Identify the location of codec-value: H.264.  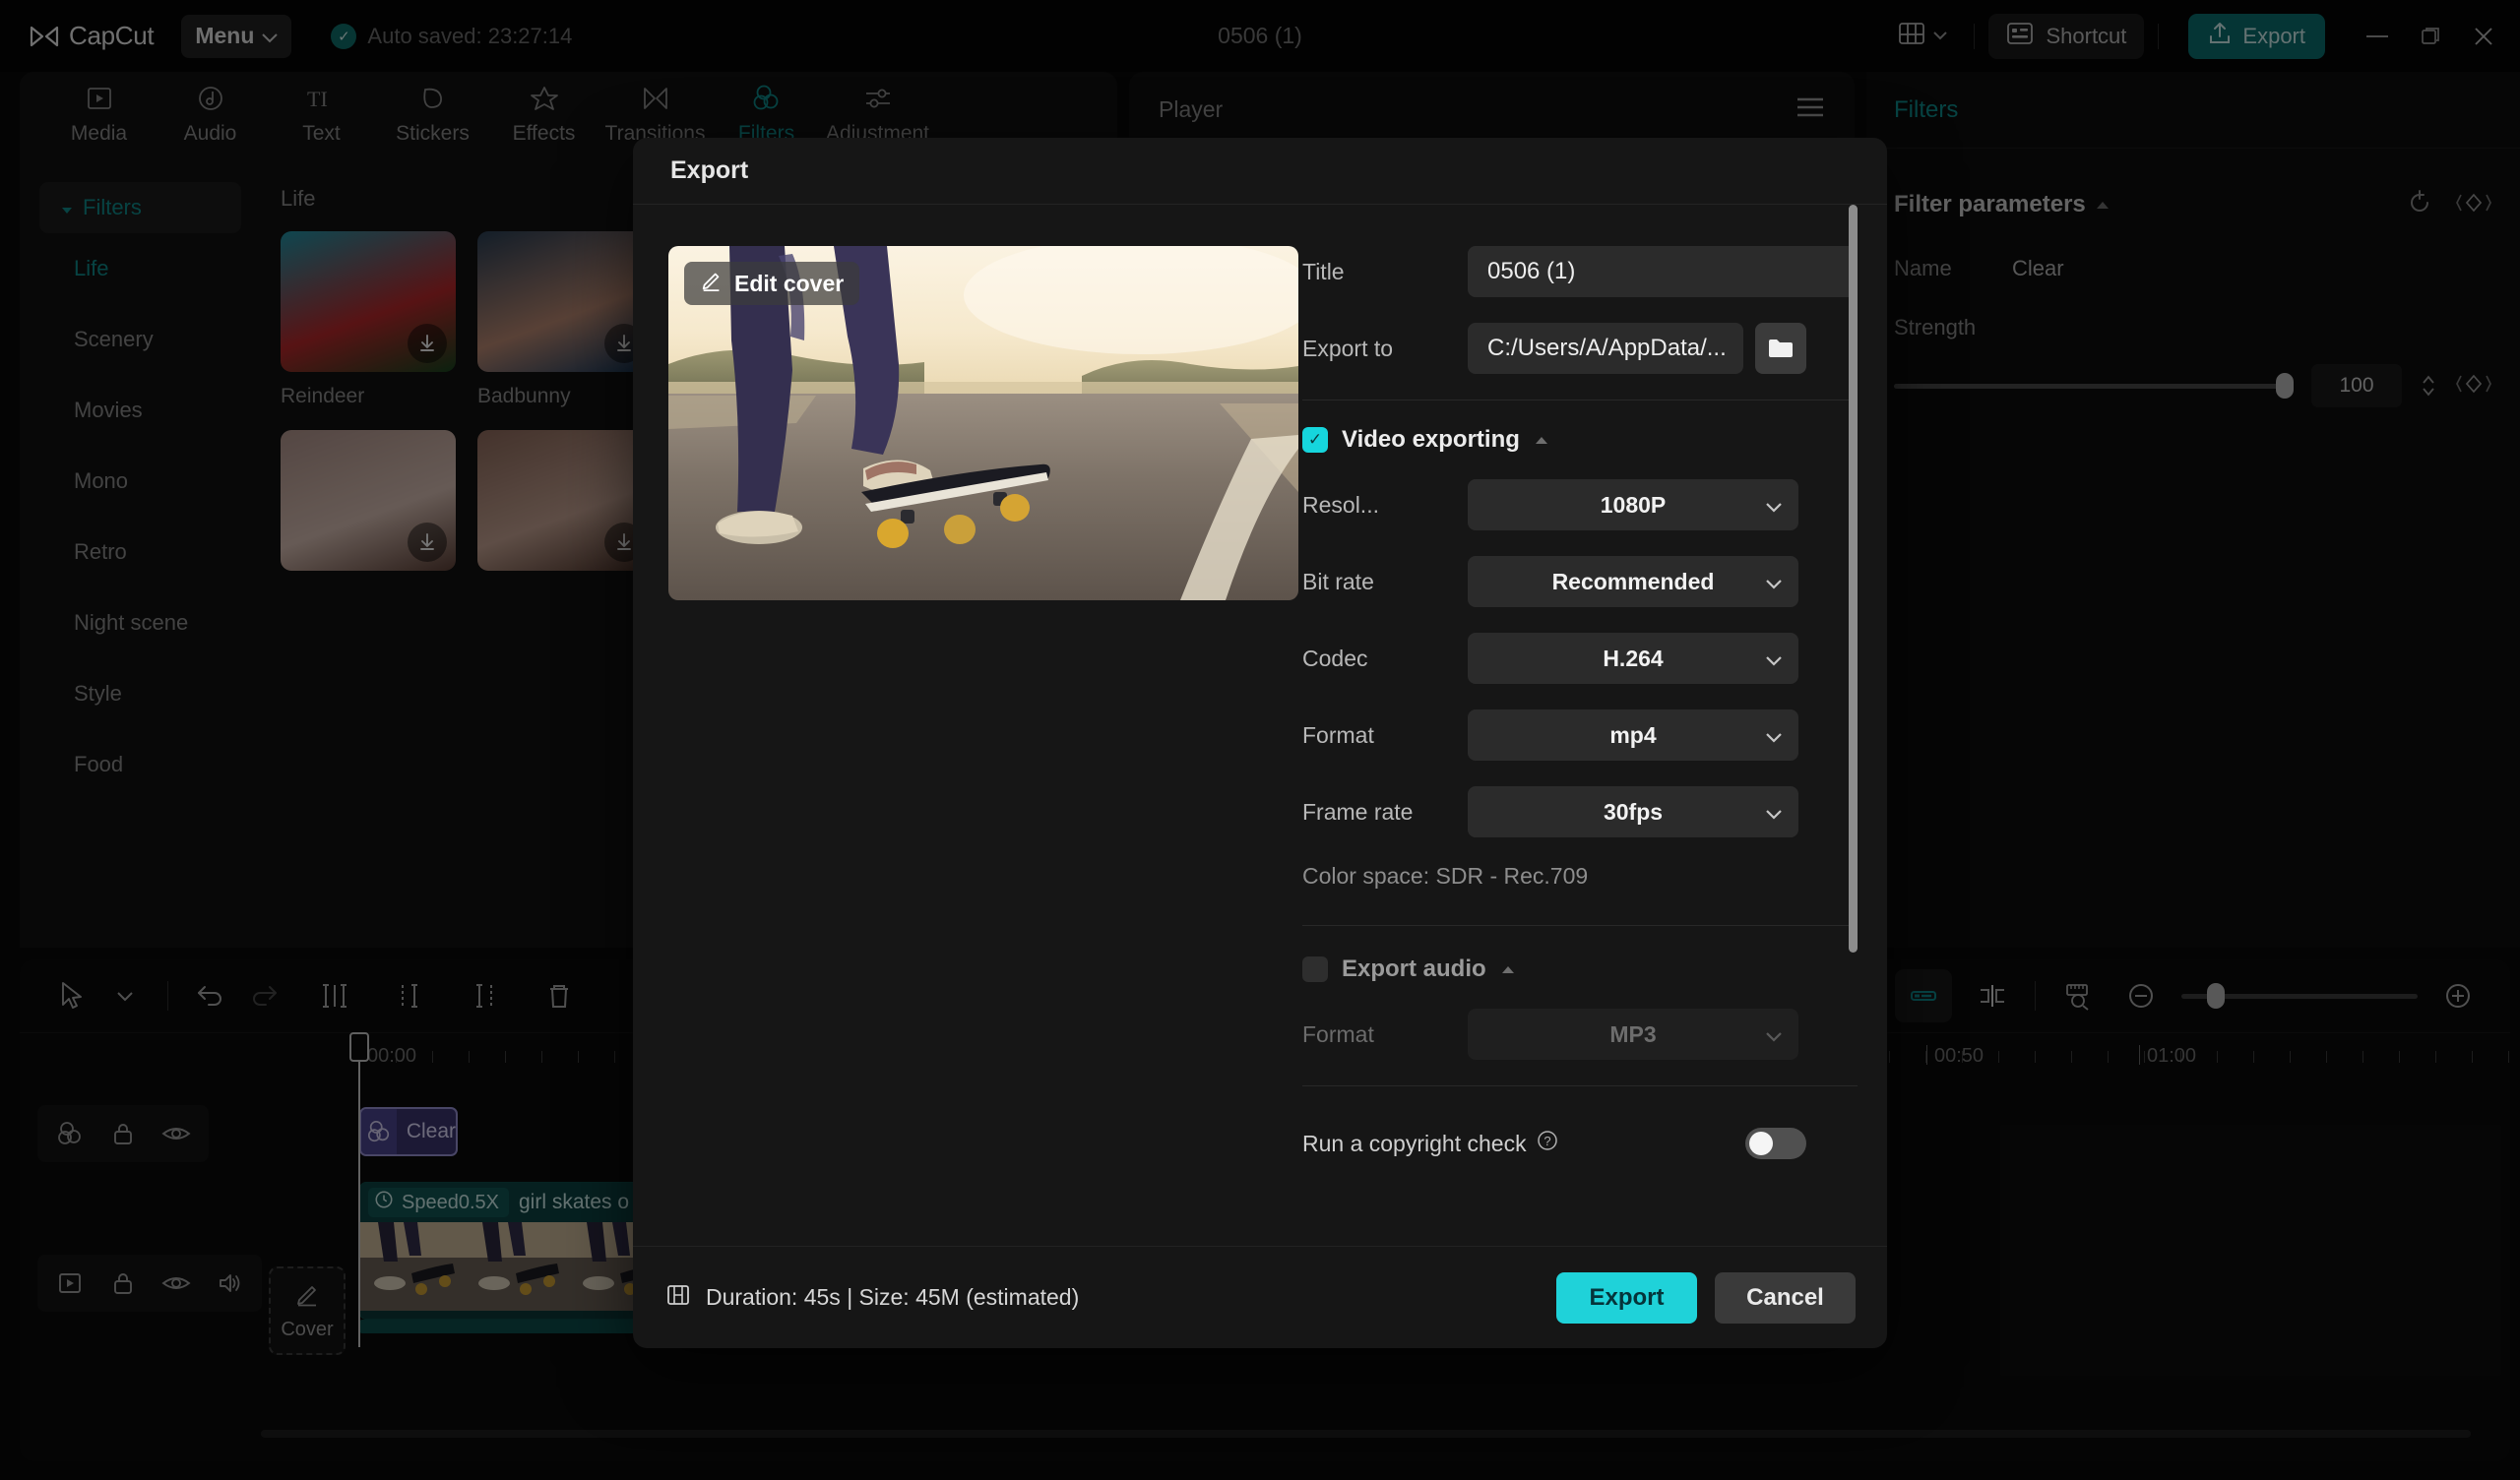
(1633, 658).